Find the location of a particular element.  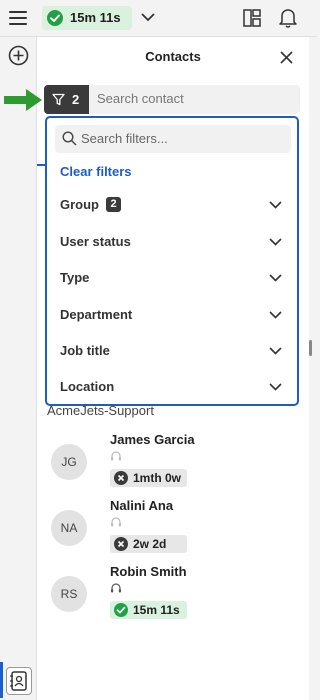

filter-group: Group 2 is located at coordinates (172, 205).